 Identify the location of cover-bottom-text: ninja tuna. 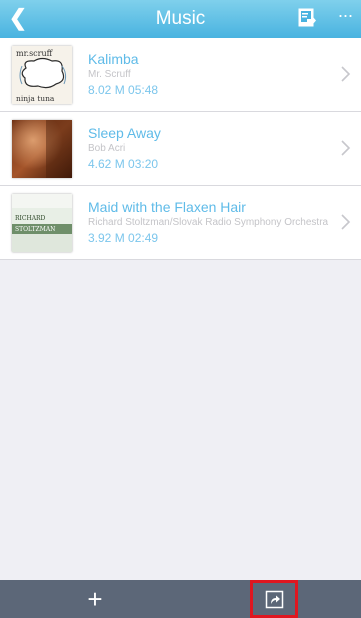
(35, 98).